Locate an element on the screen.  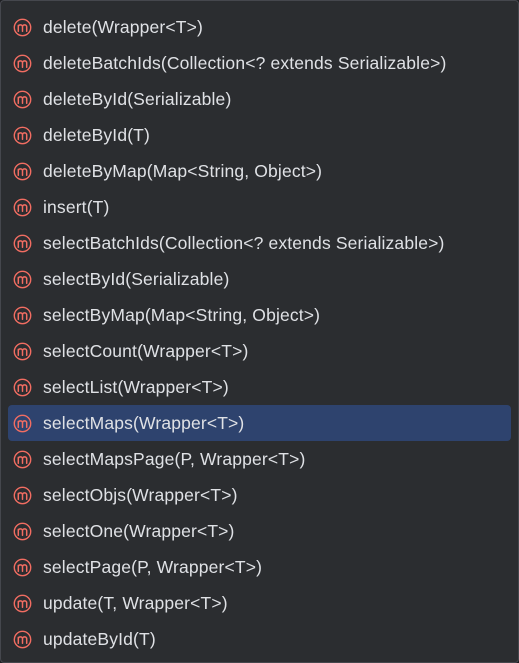
completion-item: selectById(Serializable) is located at coordinates (259, 279).